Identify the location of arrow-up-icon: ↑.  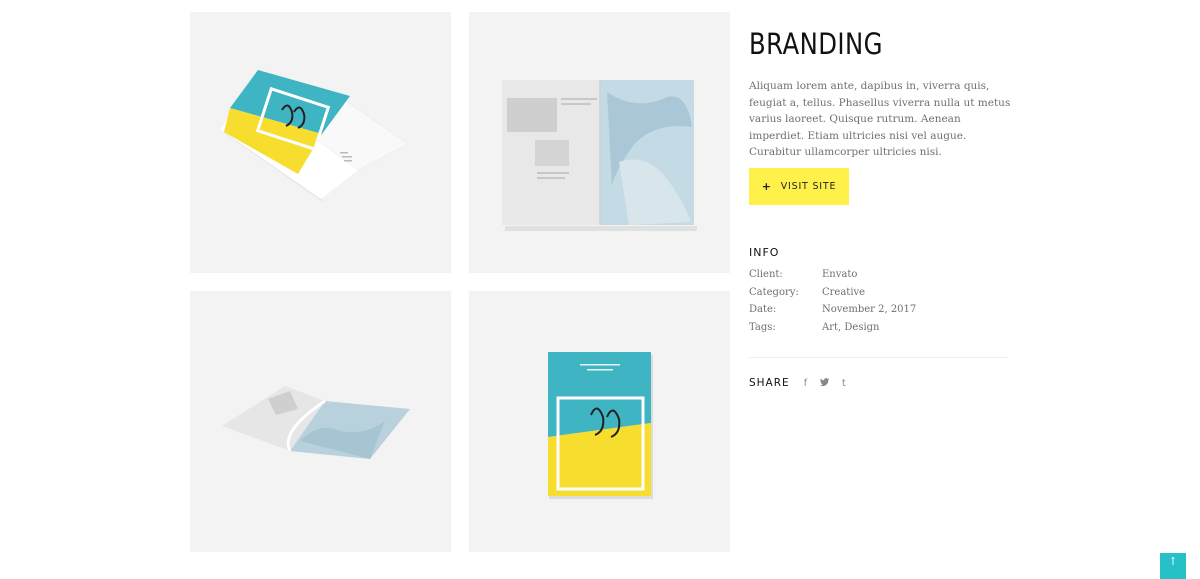
(1173, 561).